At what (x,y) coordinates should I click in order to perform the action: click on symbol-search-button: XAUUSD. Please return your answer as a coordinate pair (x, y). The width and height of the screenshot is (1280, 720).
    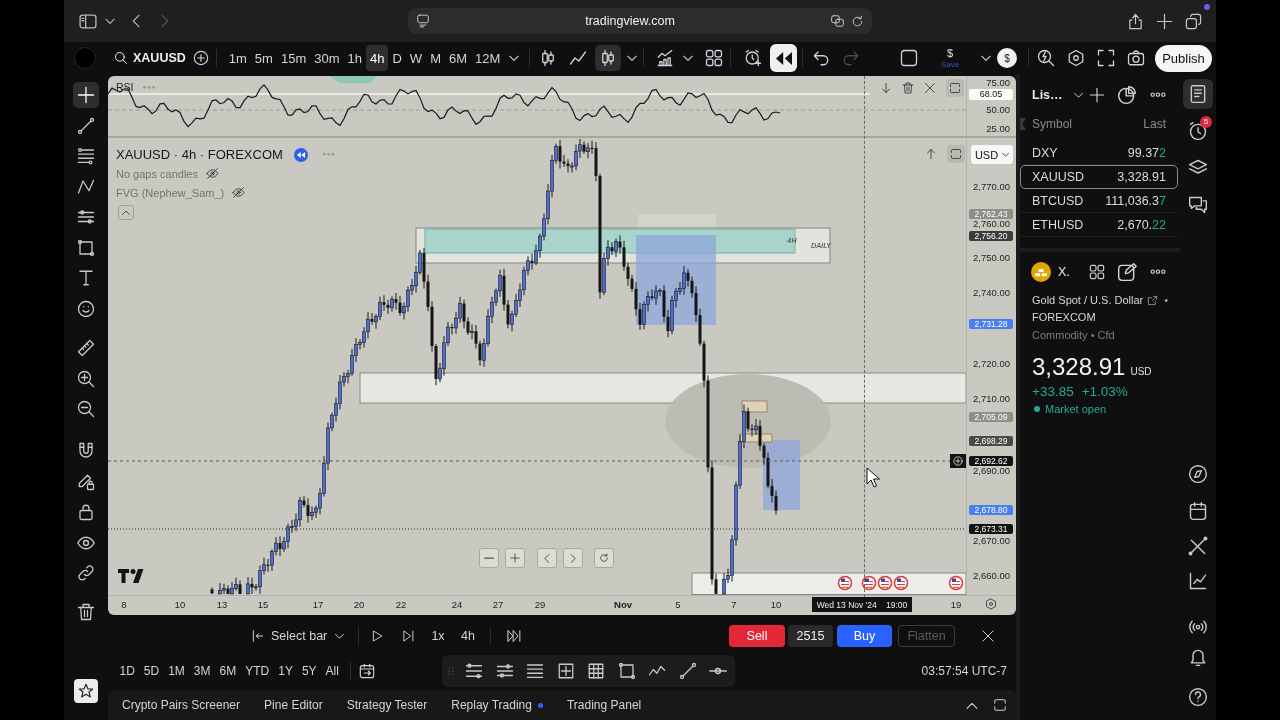
    Looking at the image, I should click on (150, 58).